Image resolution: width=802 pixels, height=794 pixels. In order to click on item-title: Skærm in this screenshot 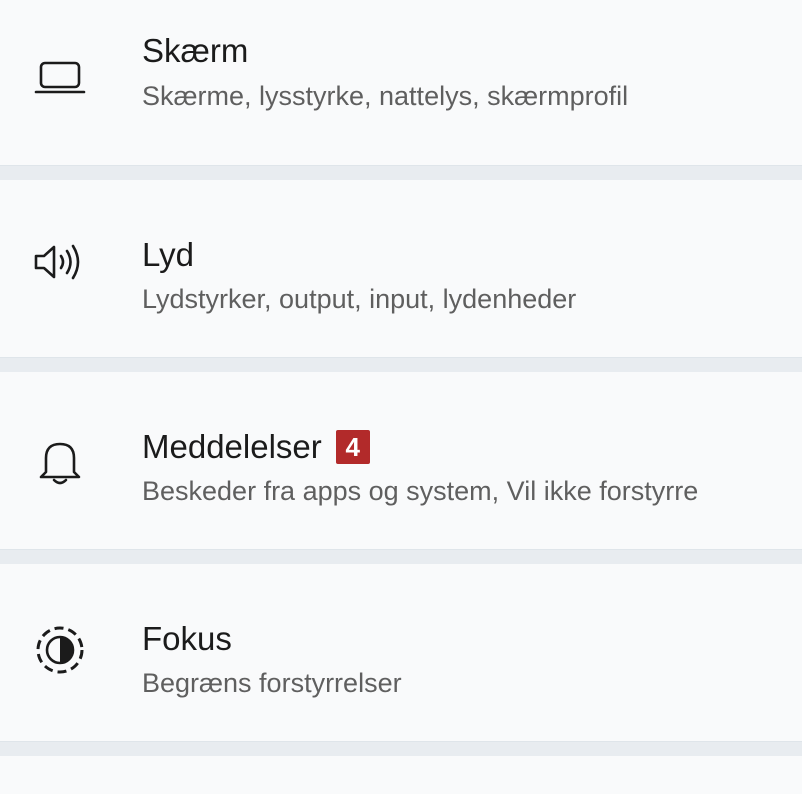, I will do `click(195, 50)`.